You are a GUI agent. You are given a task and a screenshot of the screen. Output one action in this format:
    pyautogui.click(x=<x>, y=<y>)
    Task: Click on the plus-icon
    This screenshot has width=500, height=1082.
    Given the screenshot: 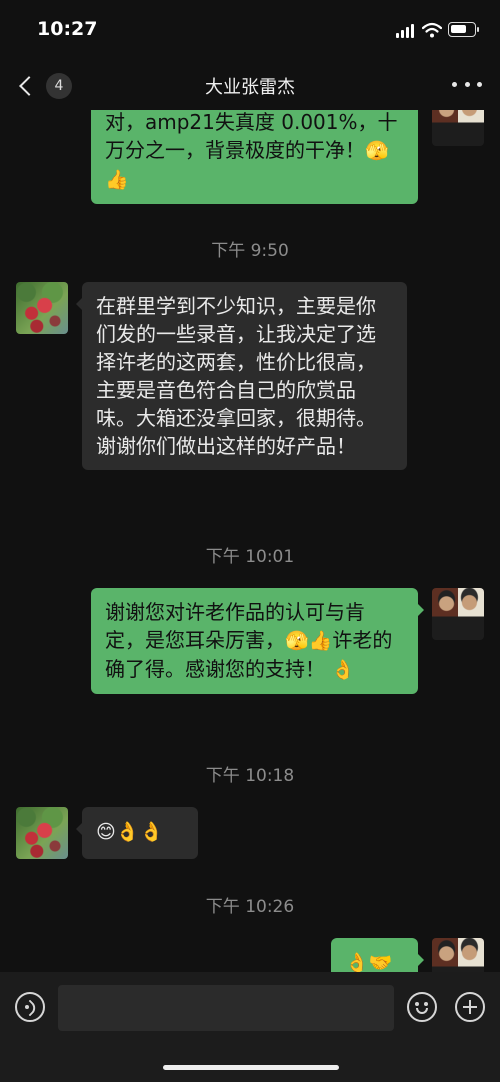 What is the action you would take?
    pyautogui.click(x=470, y=1007)
    